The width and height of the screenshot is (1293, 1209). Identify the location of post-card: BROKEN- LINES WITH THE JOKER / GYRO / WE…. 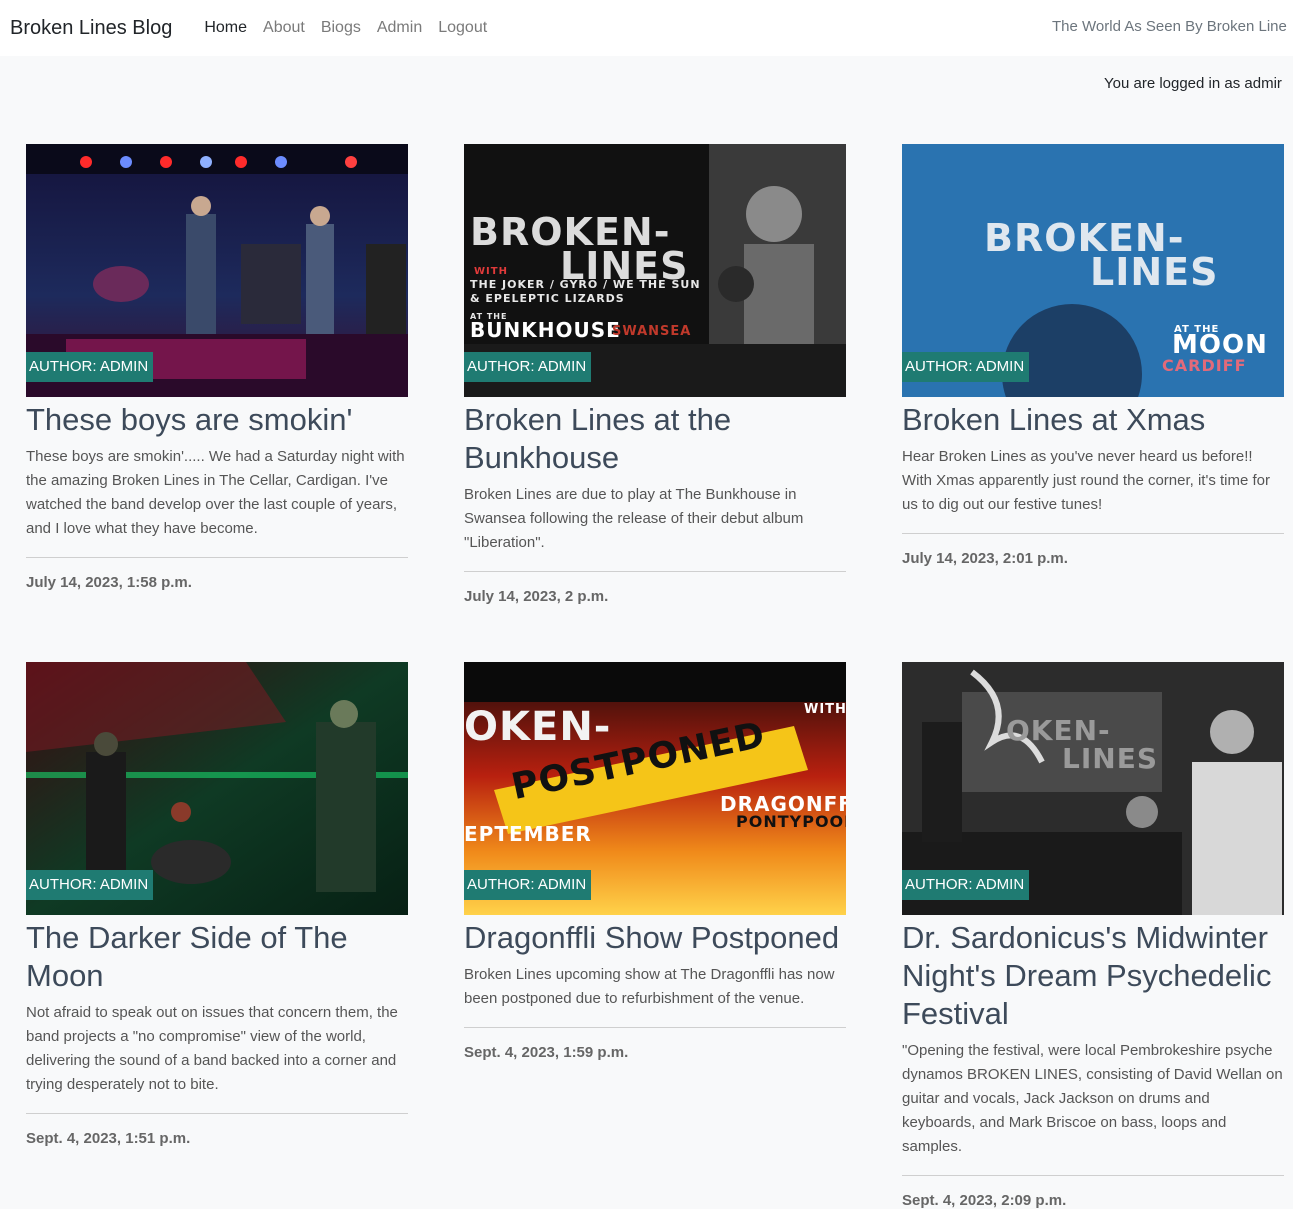
(655, 374).